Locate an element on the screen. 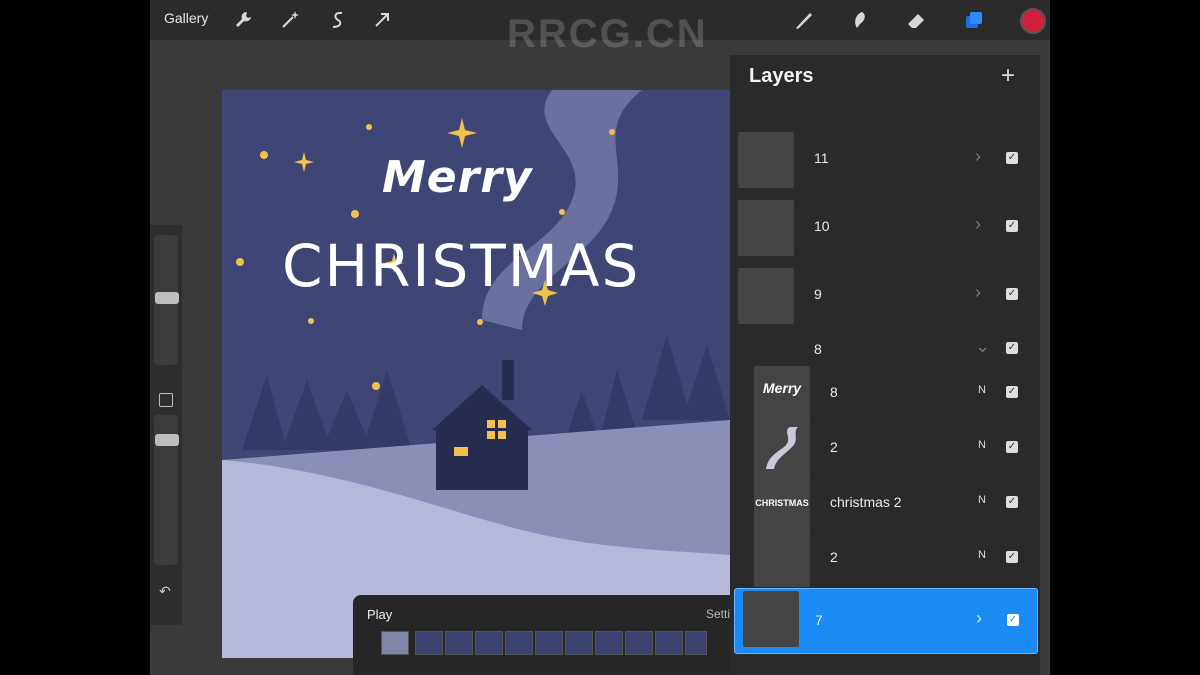 Image resolution: width=1200 pixels, height=675 pixels. left-sidebar: ↶ is located at coordinates (166, 425).